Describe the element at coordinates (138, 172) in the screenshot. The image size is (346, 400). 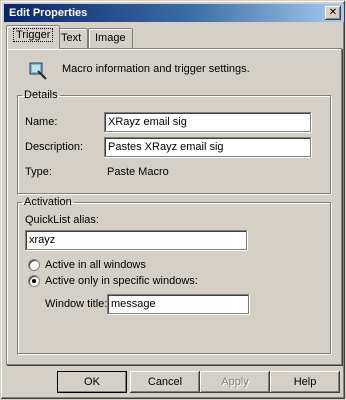
I see `type-value: Paste Macro` at that location.